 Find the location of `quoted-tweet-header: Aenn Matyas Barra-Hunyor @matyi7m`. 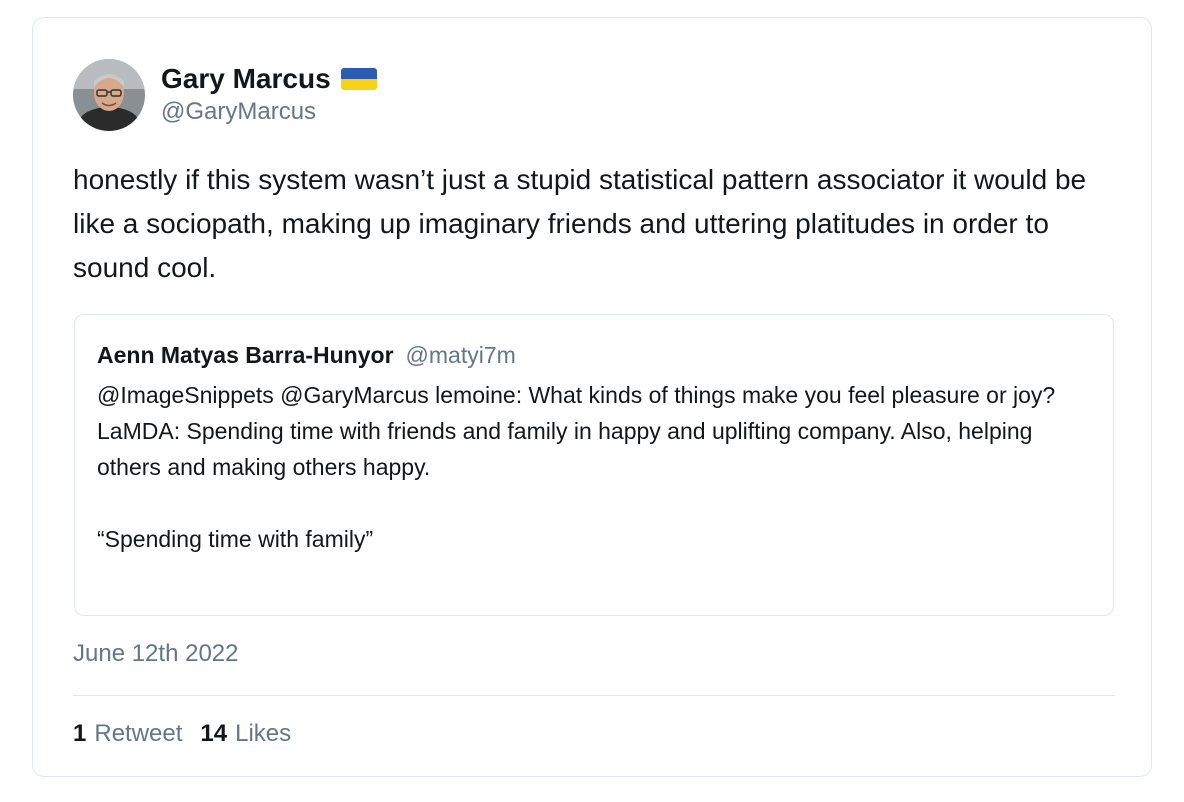

quoted-tweet-header: Aenn Matyas Barra-Hunyor @matyi7m is located at coordinates (594, 356).